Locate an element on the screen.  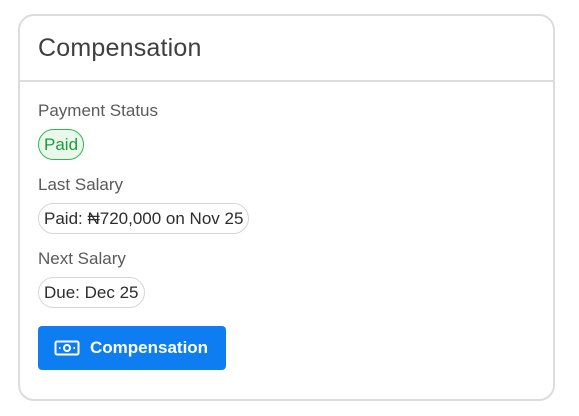
card-header: Compensation is located at coordinates (286, 49).